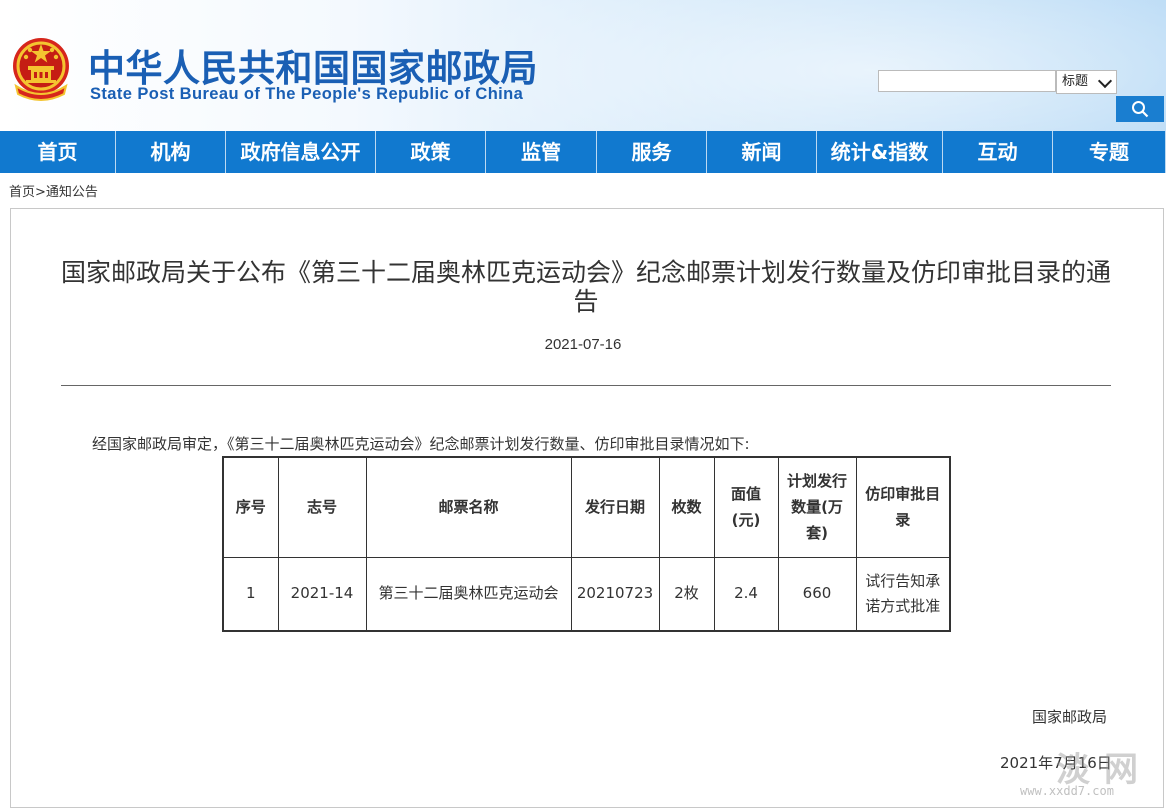 The height and width of the screenshot is (808, 1166). What do you see at coordinates (313, 65) in the screenshot?
I see `site-title: 中华人民共和国国家邮政局` at bounding box center [313, 65].